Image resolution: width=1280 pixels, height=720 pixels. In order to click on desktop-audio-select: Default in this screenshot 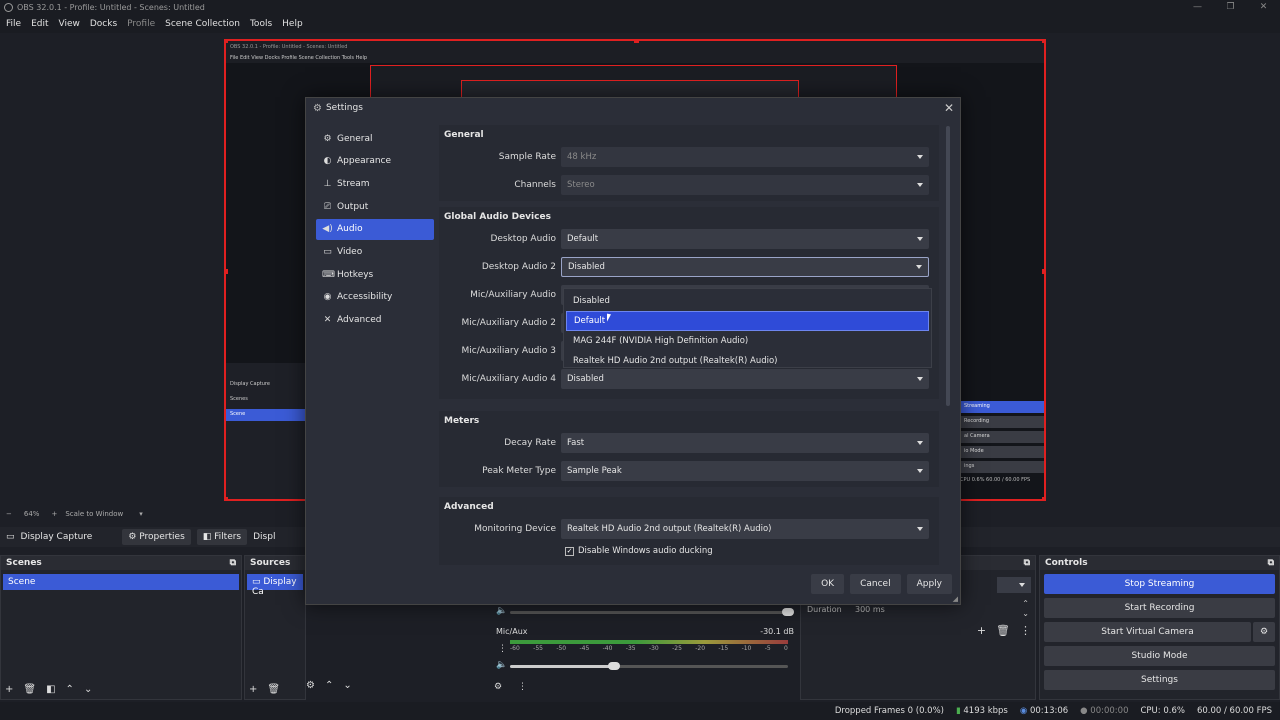, I will do `click(745, 239)`.